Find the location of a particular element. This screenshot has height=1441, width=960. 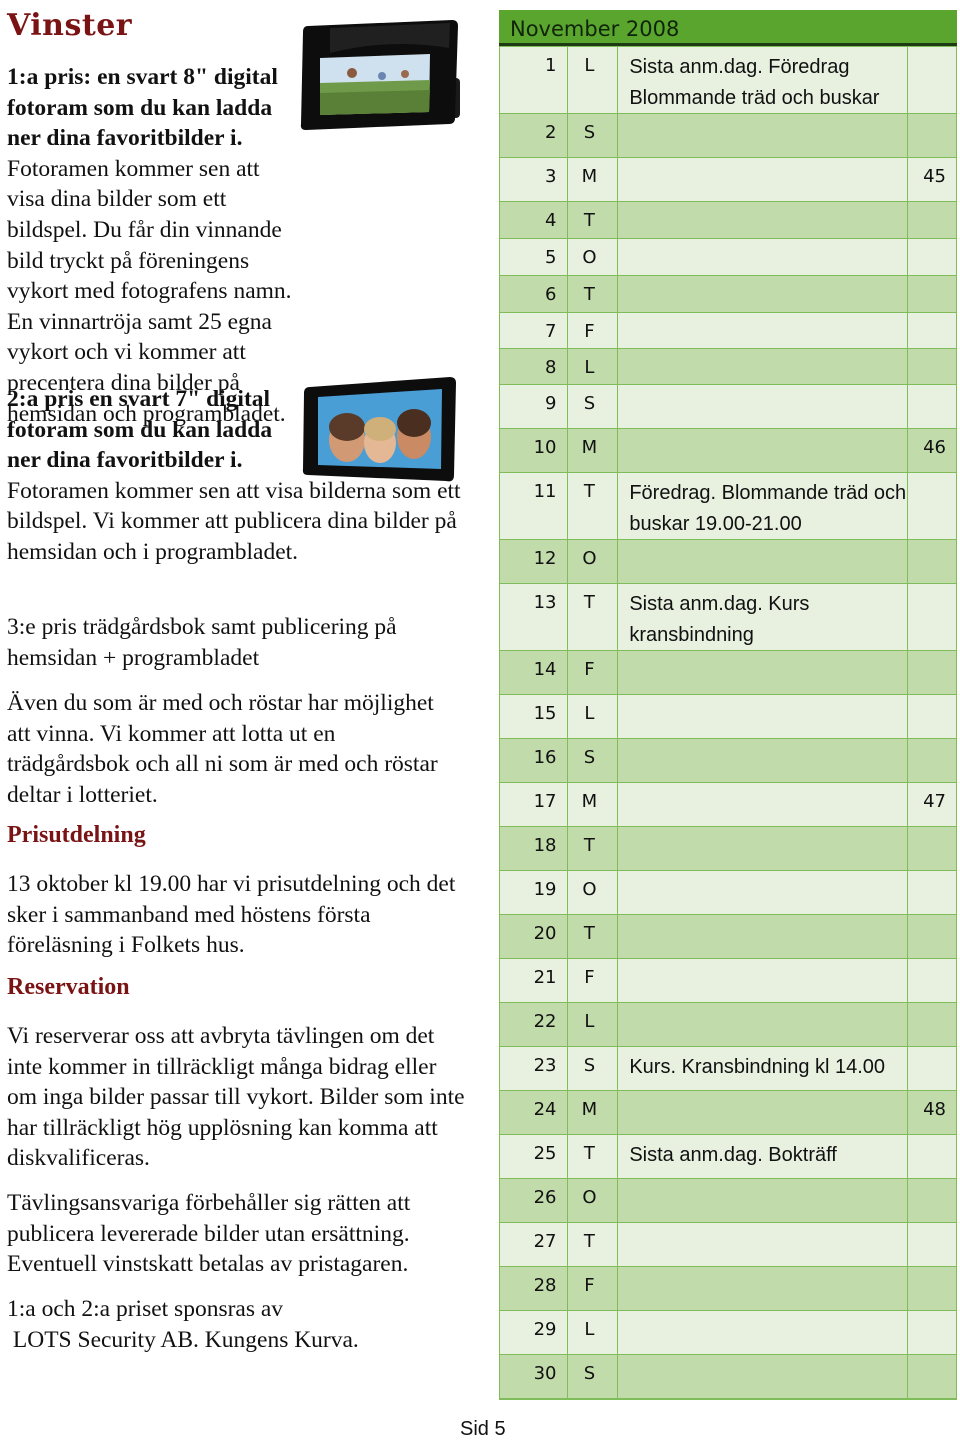

calendar-week-number: 46 is located at coordinates (932, 450).